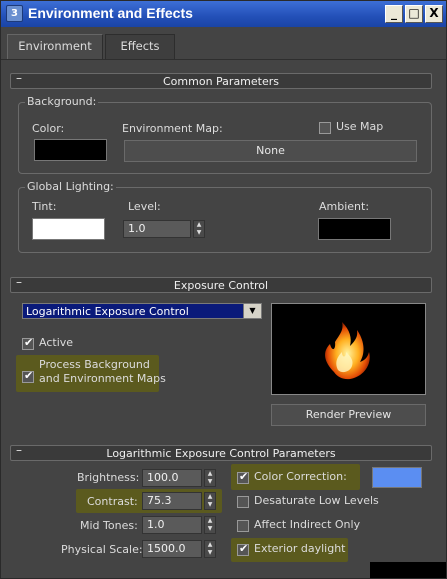  I want to click on level-label: Level:, so click(144, 206).